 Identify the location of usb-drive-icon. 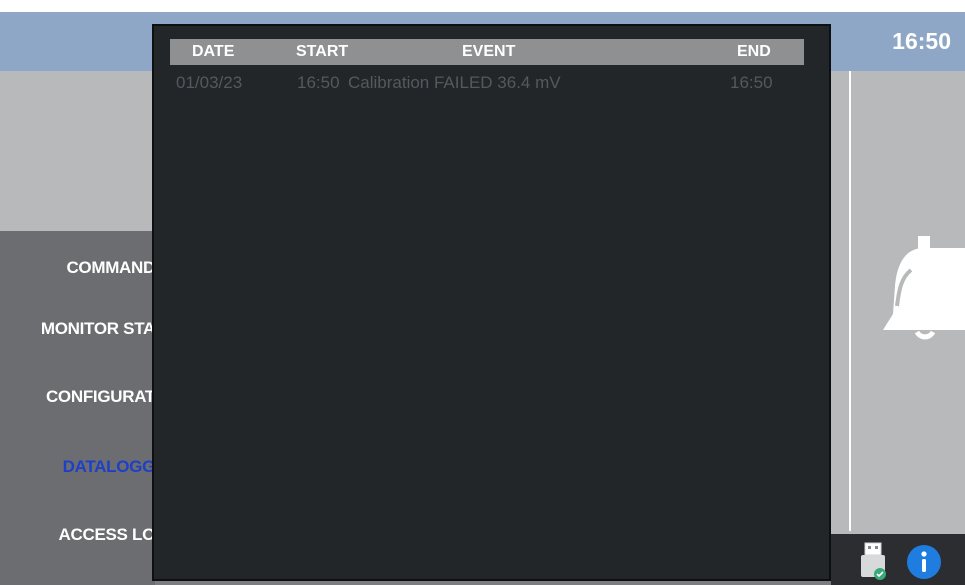
(873, 561).